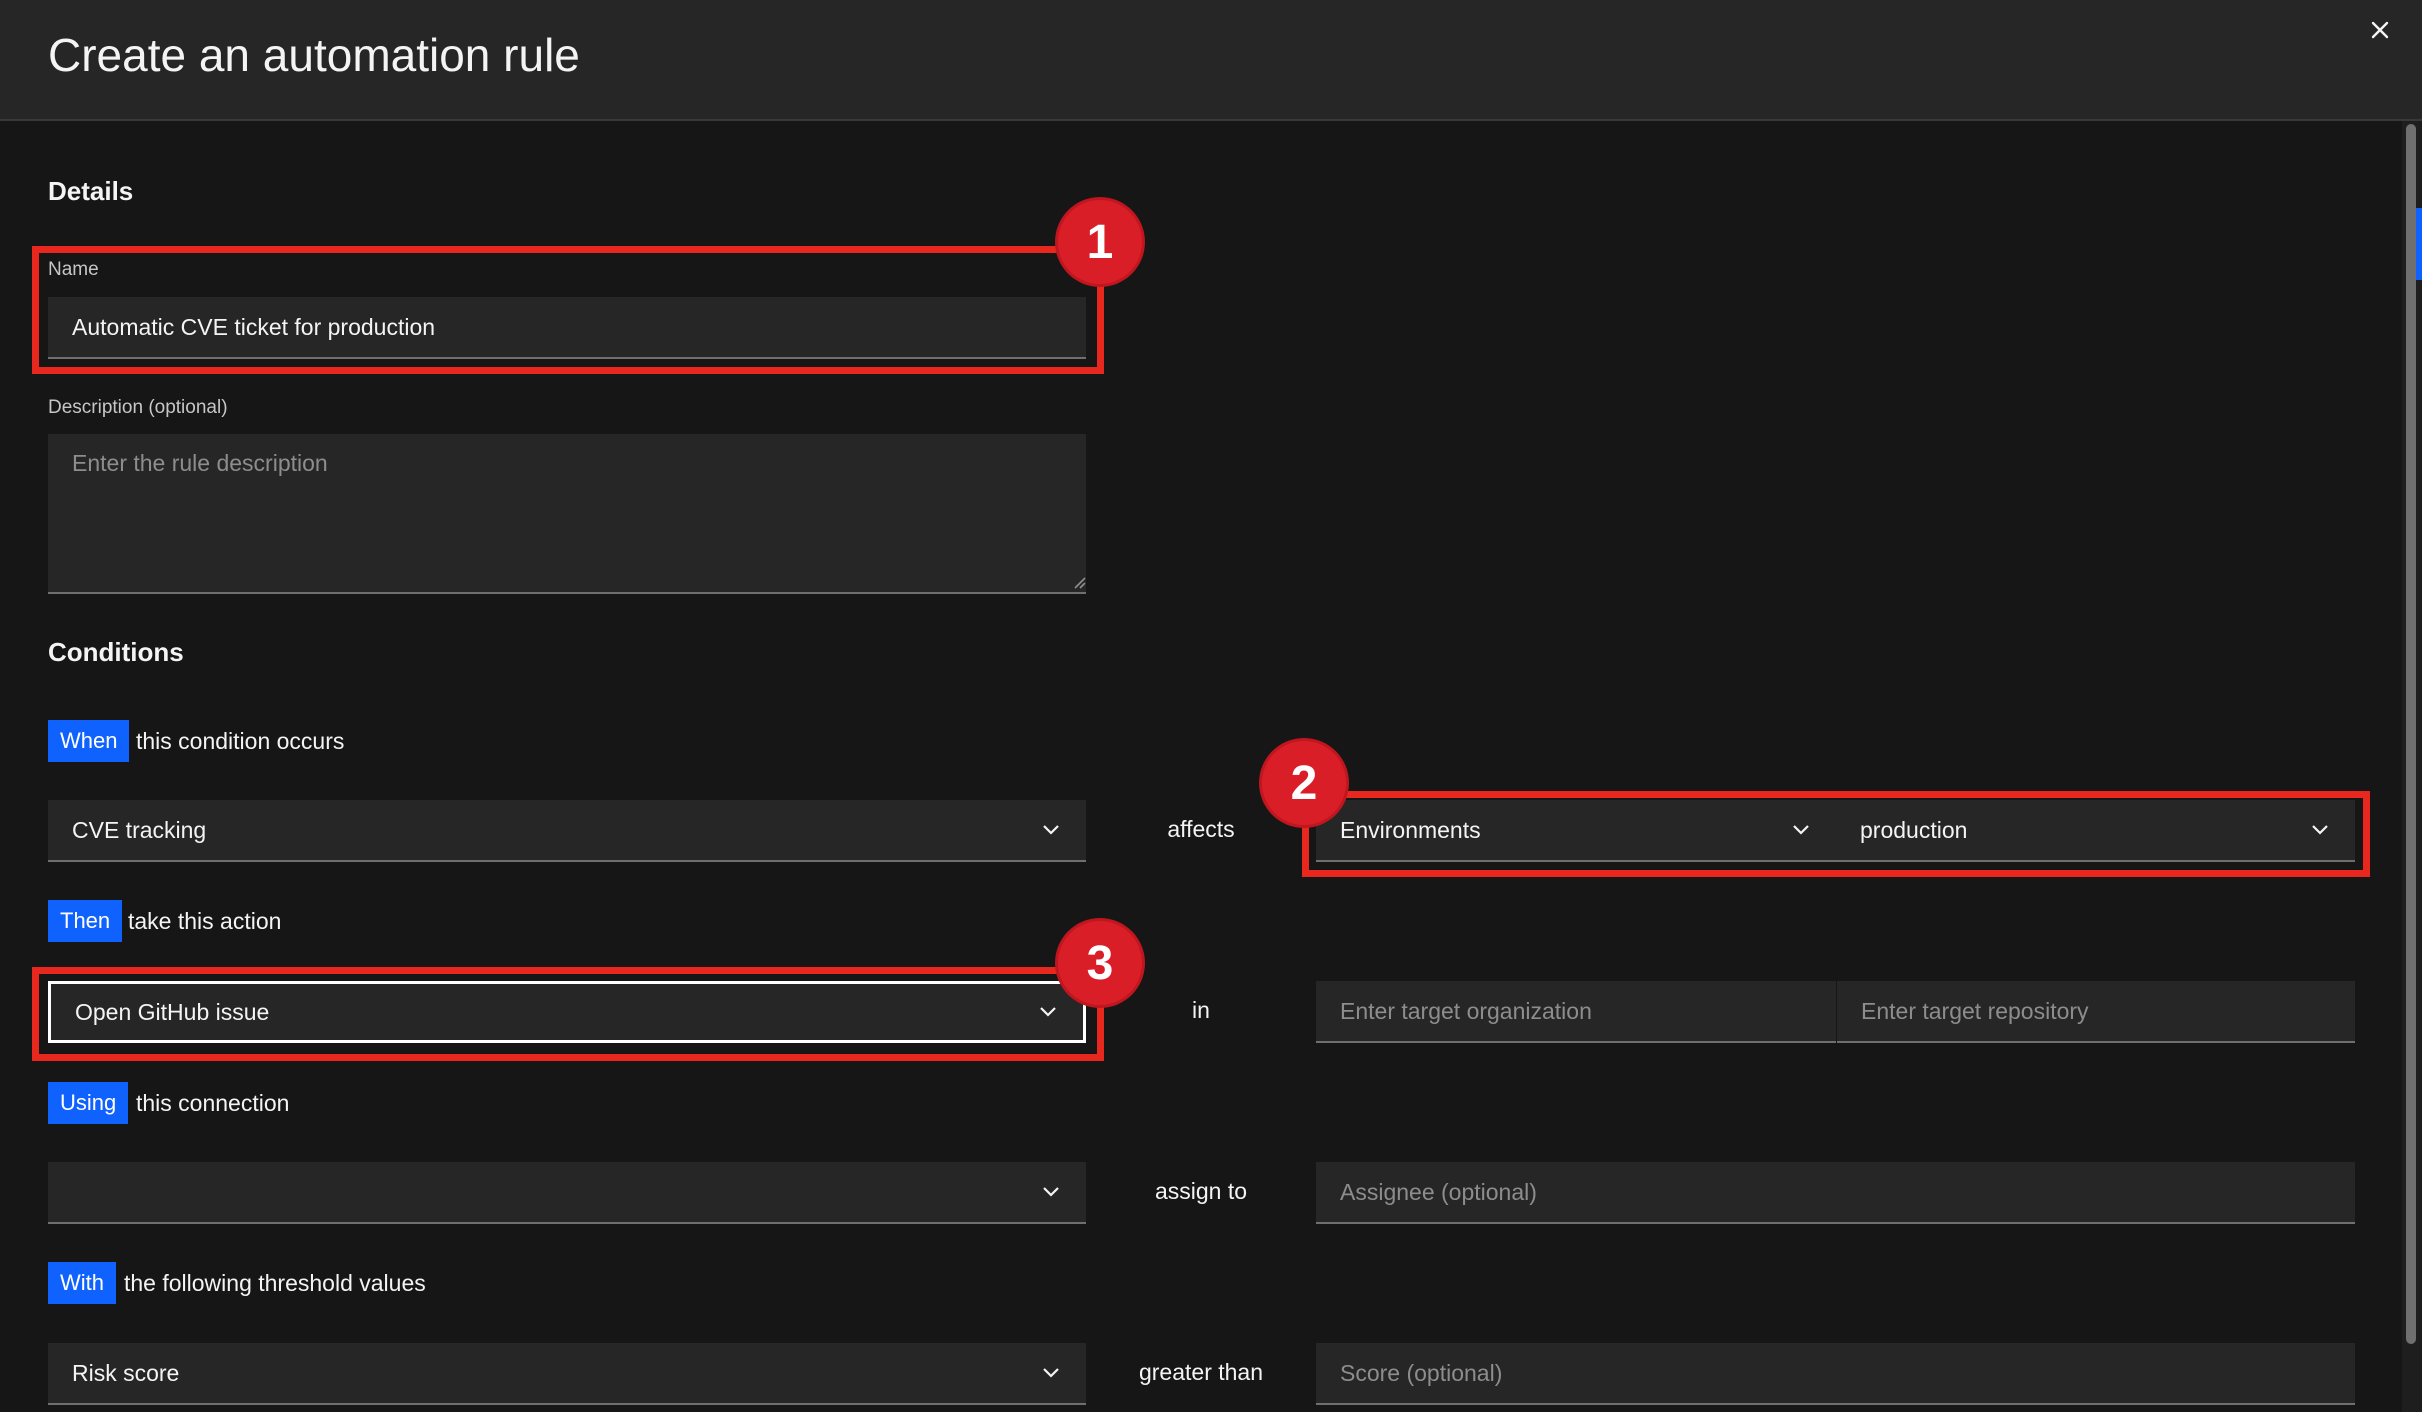 This screenshot has width=2422, height=1412. What do you see at coordinates (126, 1372) in the screenshot?
I see `threshold-select-value: Risk score` at bounding box center [126, 1372].